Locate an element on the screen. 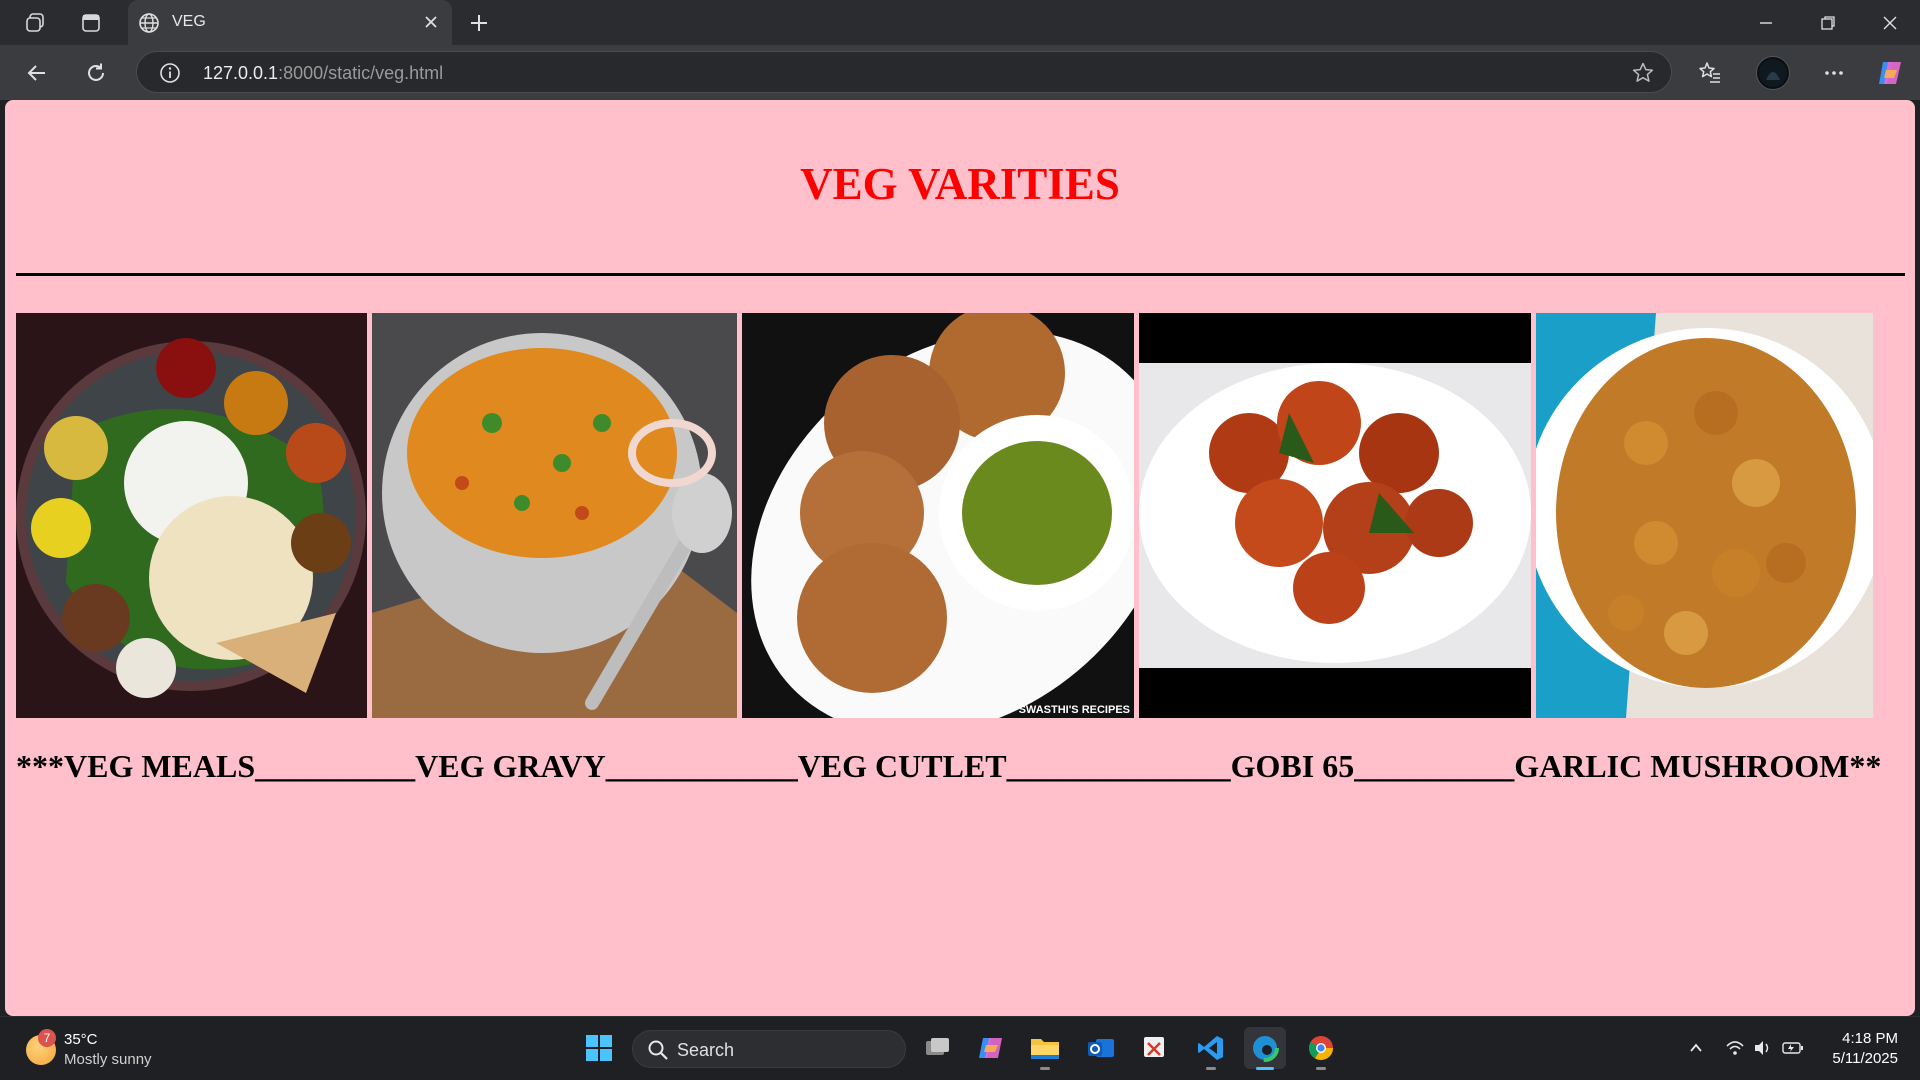 Image resolution: width=1920 pixels, height=1080 pixels. close-window-icon is located at coordinates (1890, 23).